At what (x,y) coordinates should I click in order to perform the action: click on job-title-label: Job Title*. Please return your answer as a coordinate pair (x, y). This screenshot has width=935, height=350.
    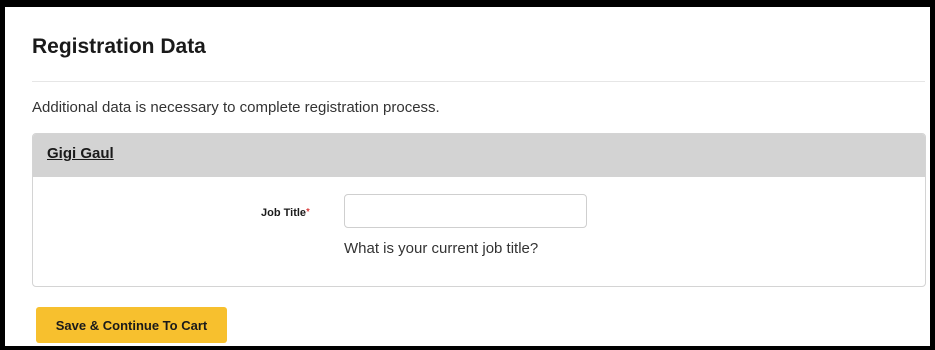
    Looking at the image, I should click on (285, 213).